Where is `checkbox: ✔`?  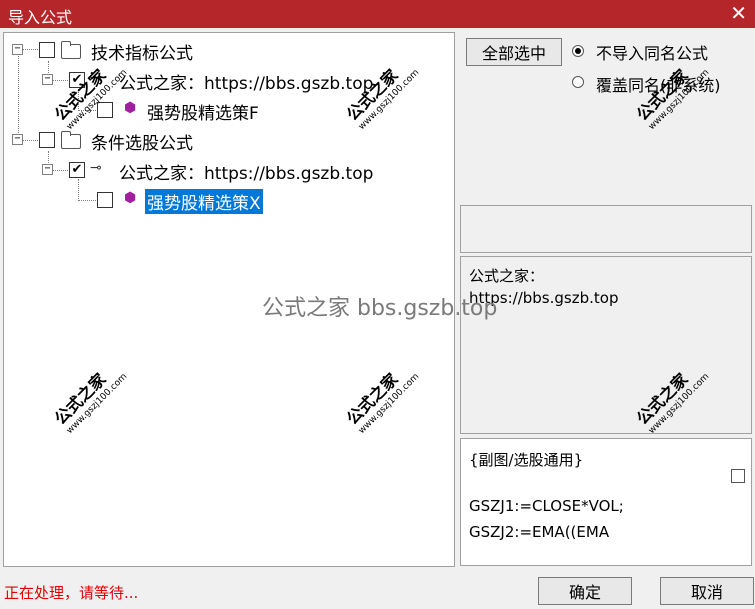 checkbox: ✔ is located at coordinates (77, 170).